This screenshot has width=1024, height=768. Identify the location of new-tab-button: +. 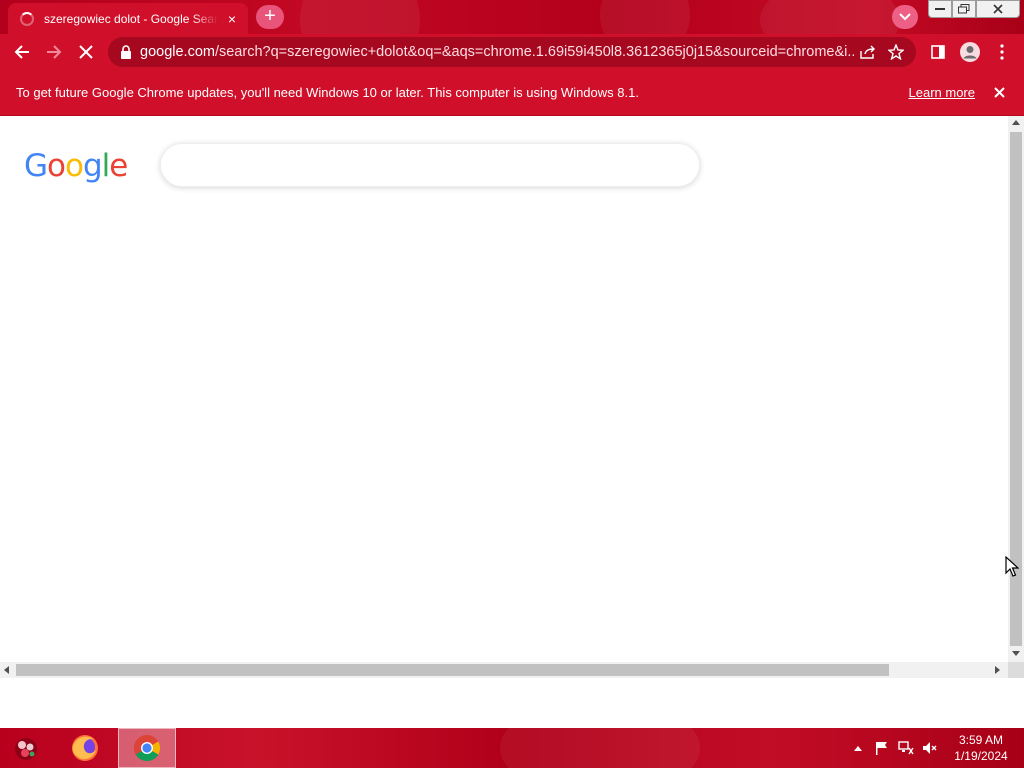
(270, 17).